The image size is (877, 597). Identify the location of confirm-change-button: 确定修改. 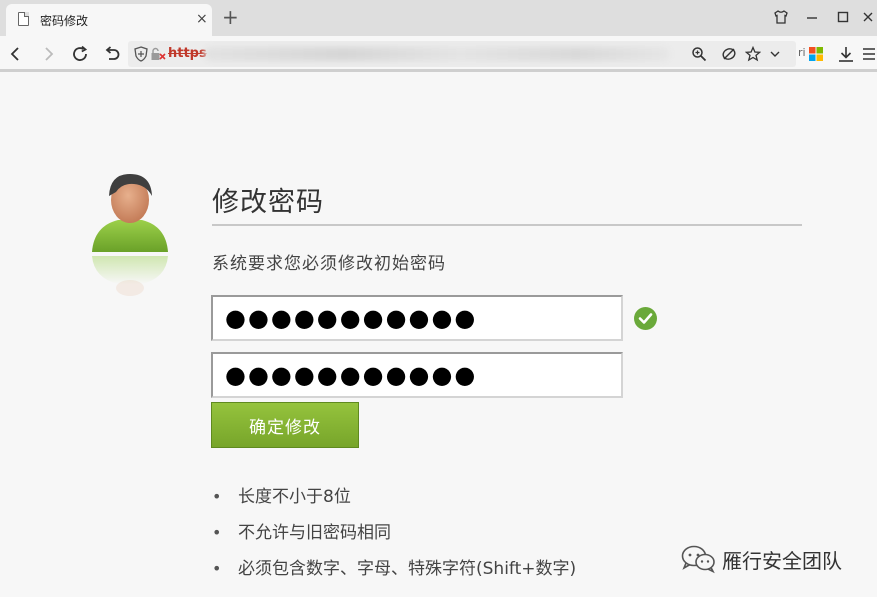
(285, 425).